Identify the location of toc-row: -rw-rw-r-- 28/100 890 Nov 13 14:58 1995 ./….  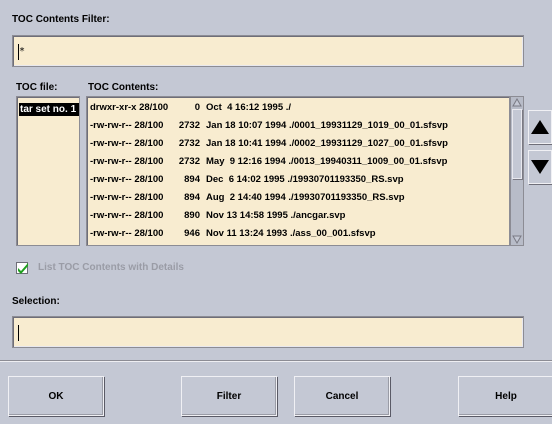
(217, 216).